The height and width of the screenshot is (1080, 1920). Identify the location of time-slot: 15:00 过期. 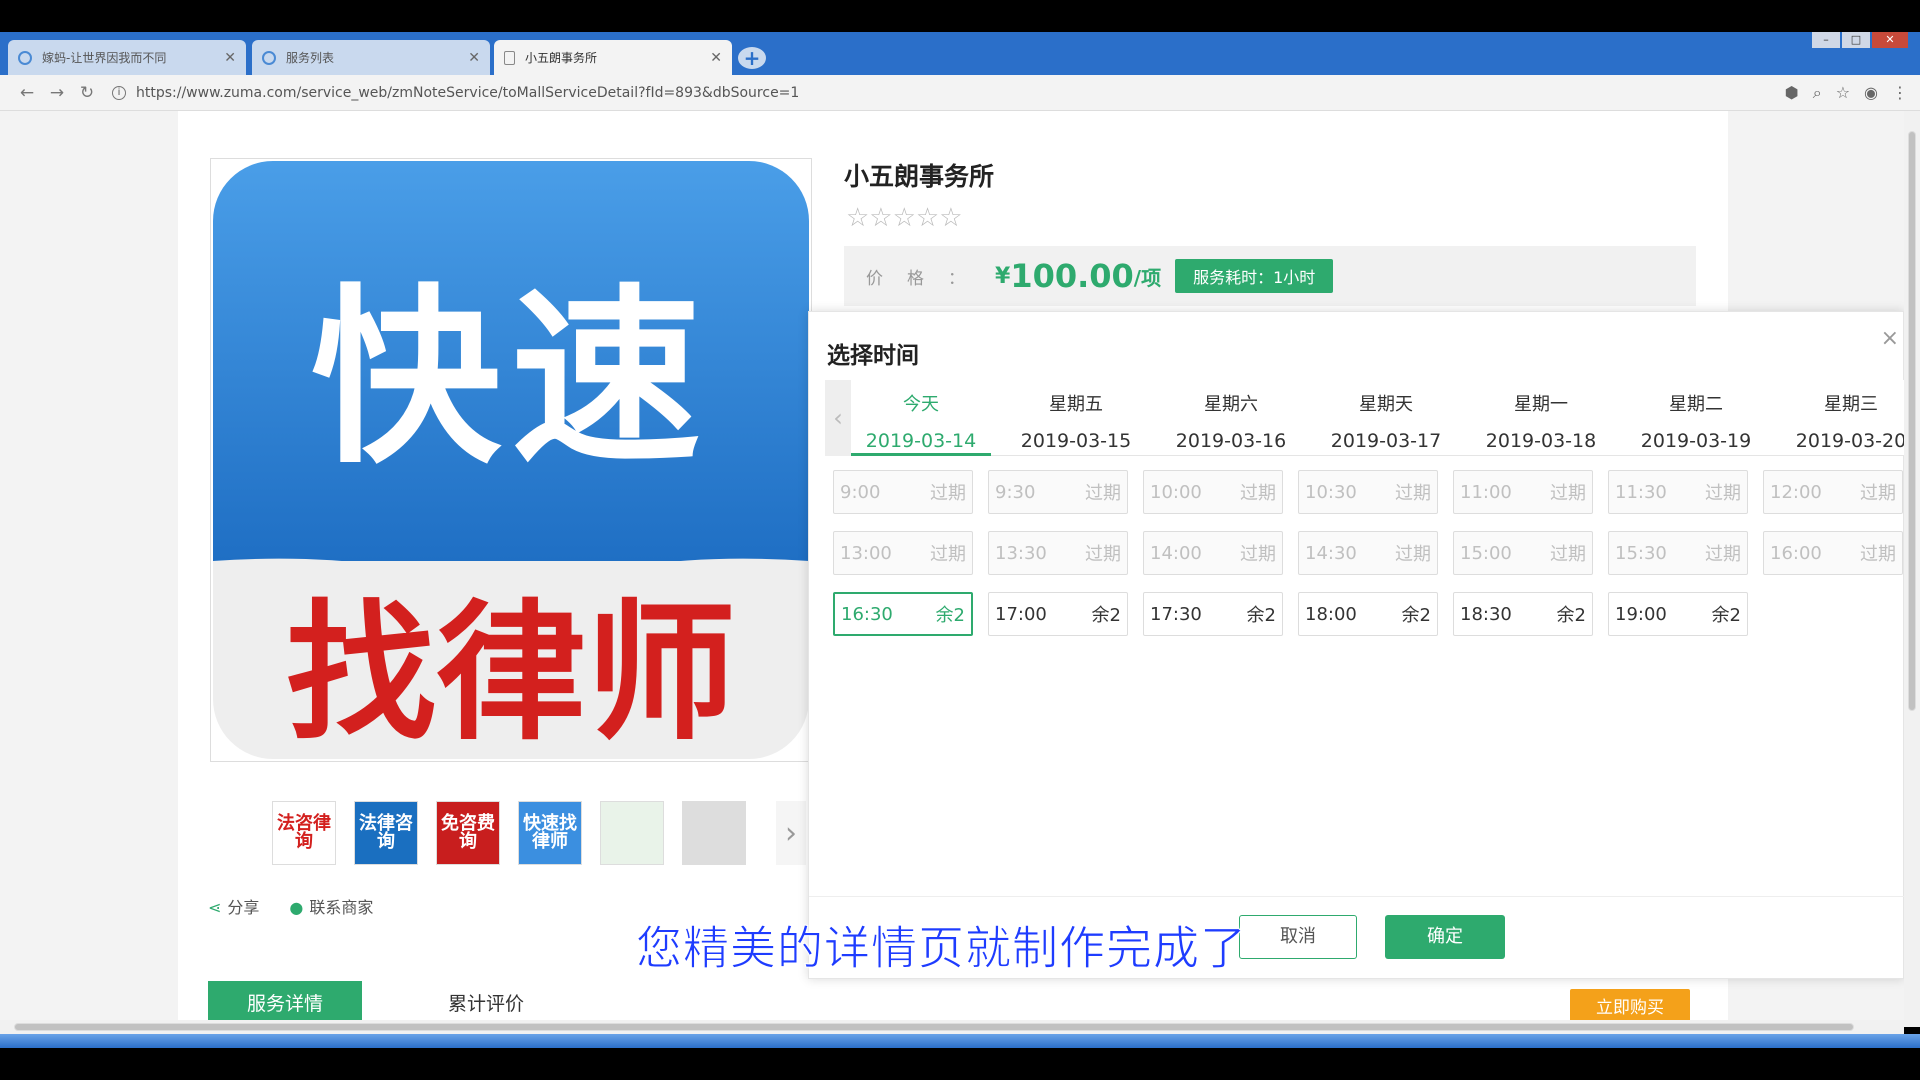
(1523, 553).